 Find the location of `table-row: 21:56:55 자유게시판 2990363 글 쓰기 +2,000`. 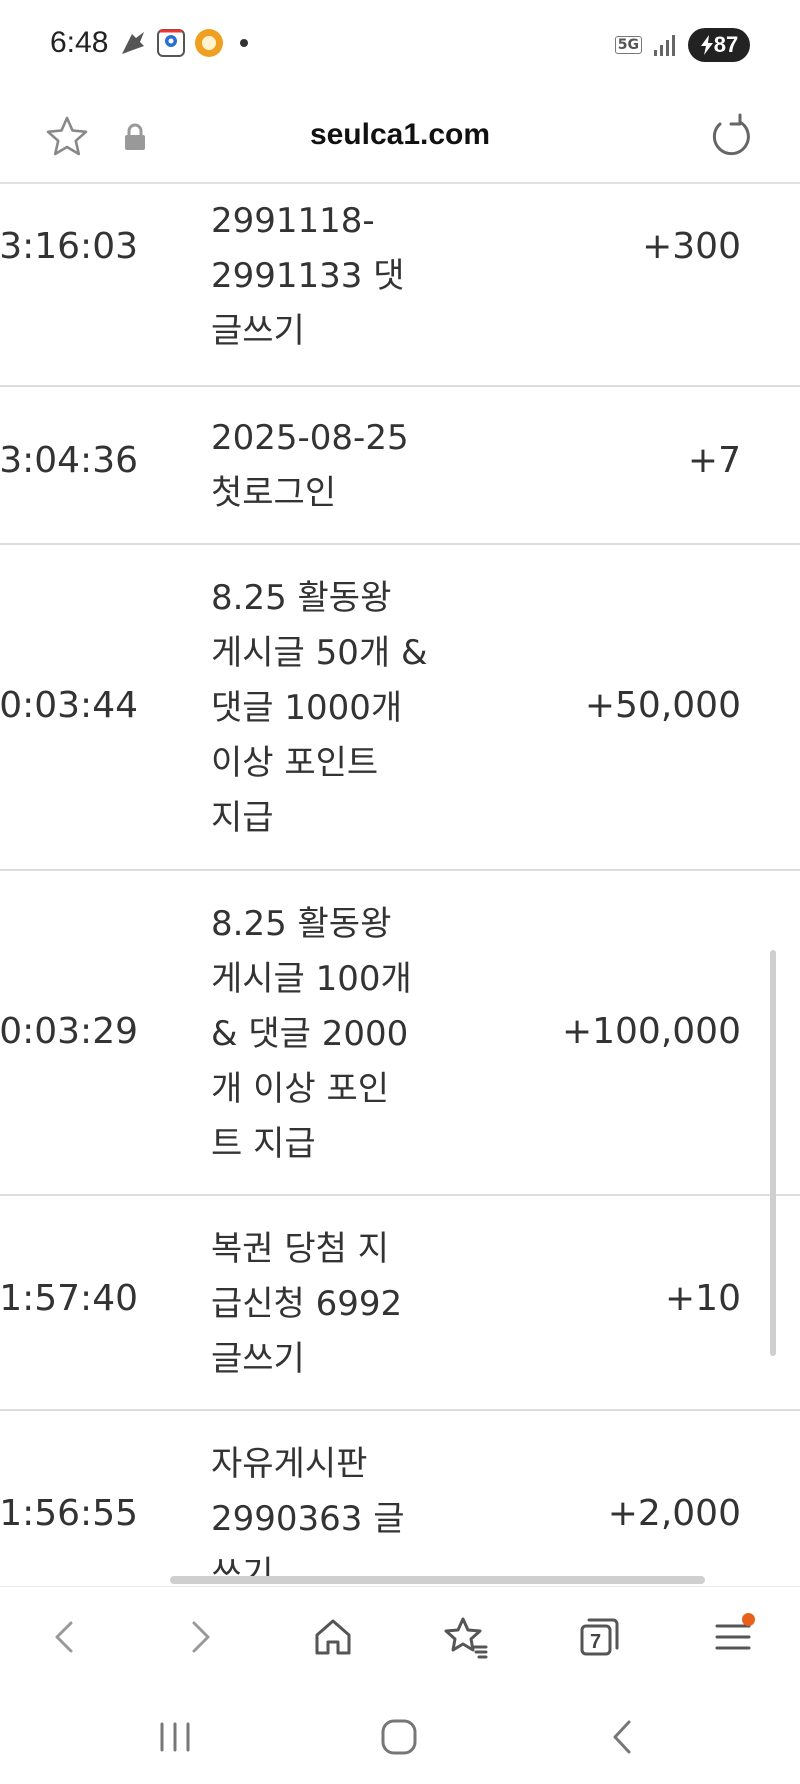

table-row: 21:56:55 자유게시판 2990363 글 쓰기 +2,000 is located at coordinates (400, 1497).